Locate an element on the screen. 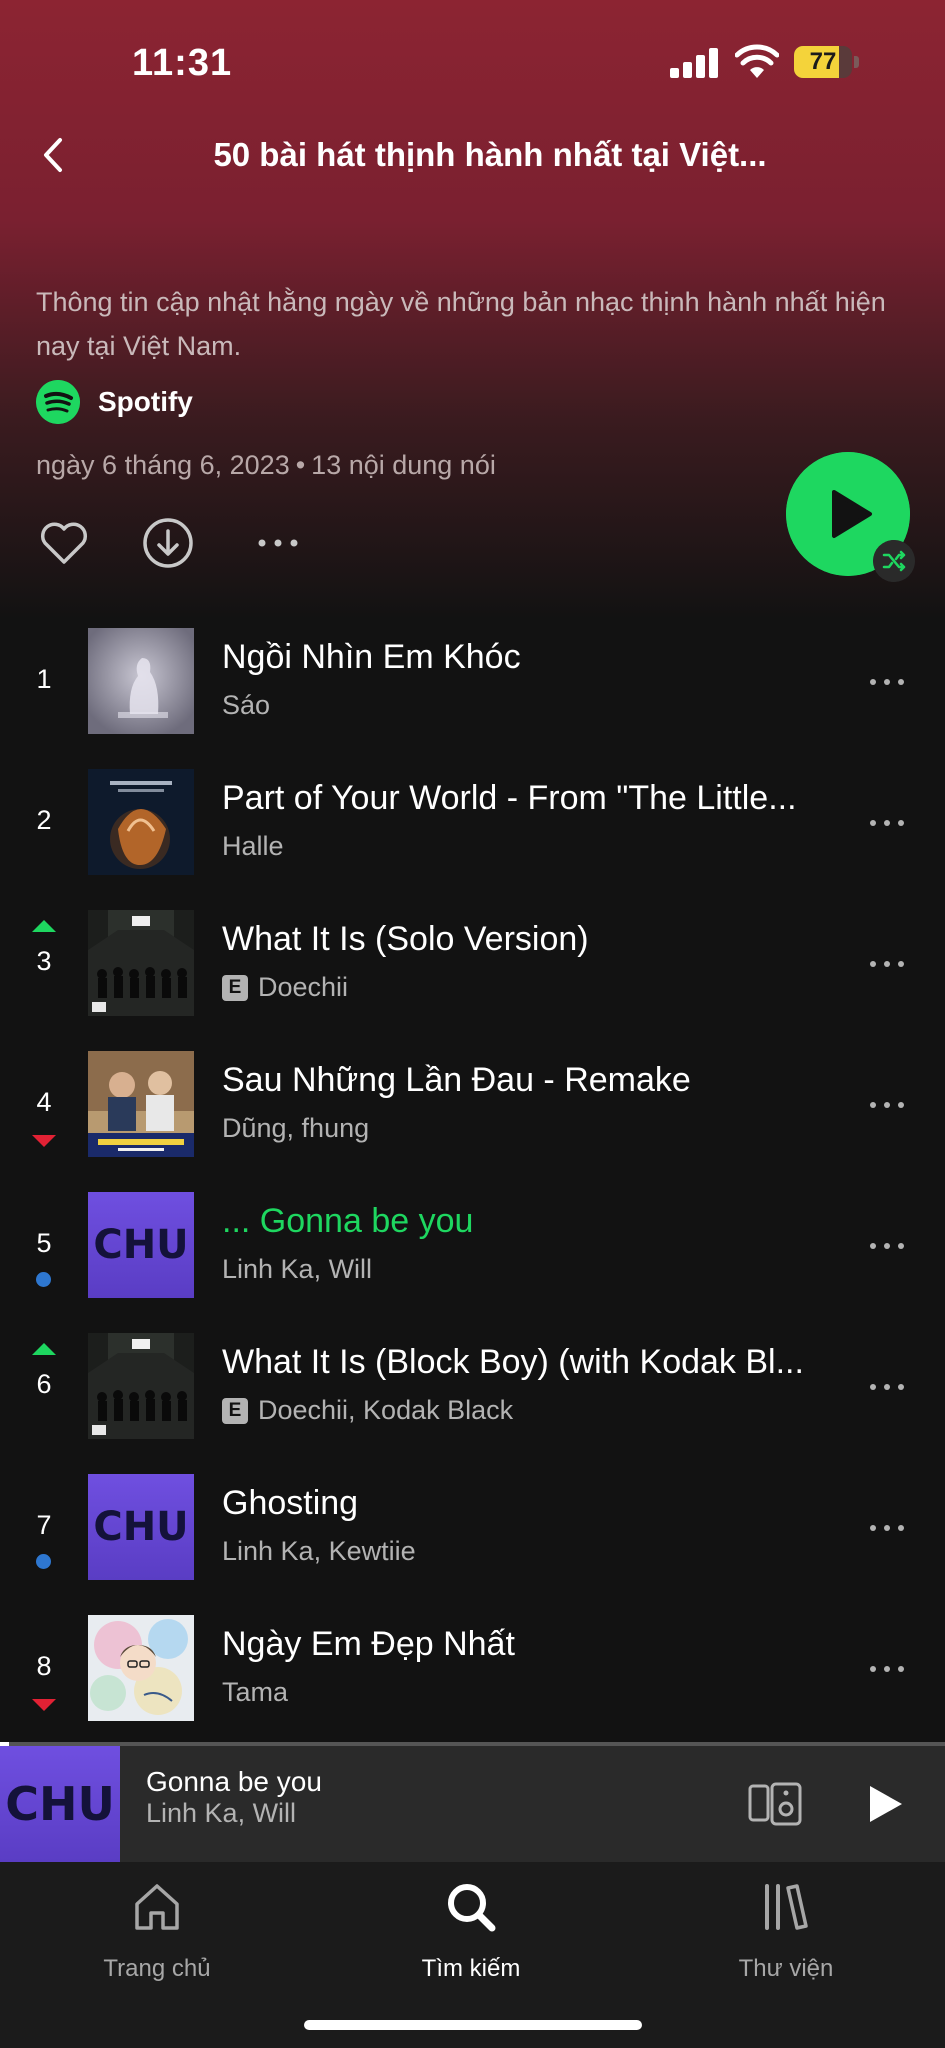 This screenshot has height=2048, width=945. track-artist-line: Linh Ka, Kewtiie is located at coordinates (319, 1551).